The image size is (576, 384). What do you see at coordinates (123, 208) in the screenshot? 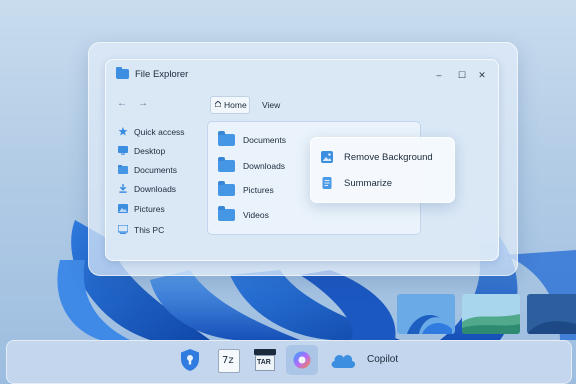
I see `pictures-icon` at bounding box center [123, 208].